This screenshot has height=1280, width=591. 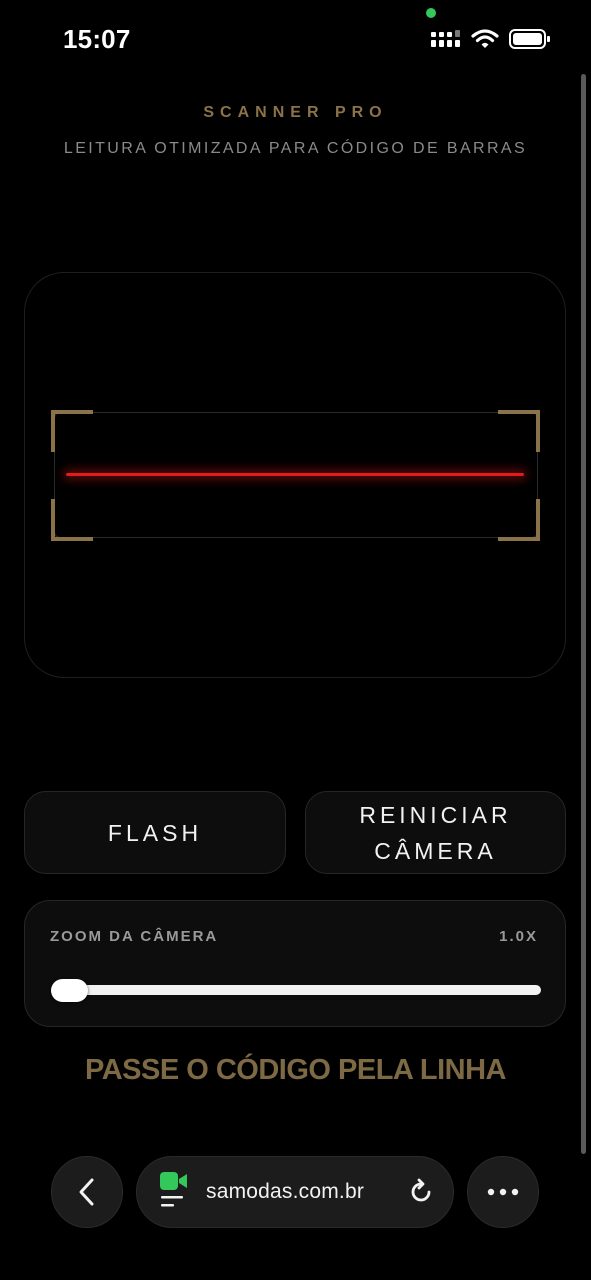 I want to click on signal-icon, so click(x=445, y=38).